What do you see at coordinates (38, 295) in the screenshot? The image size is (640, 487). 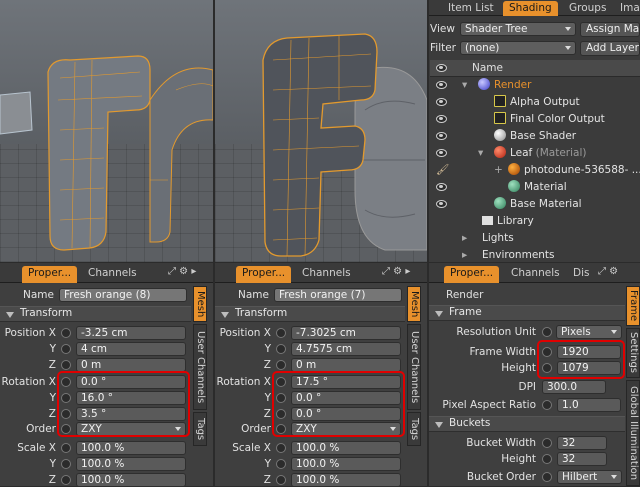 I see `name-label: Name` at bounding box center [38, 295].